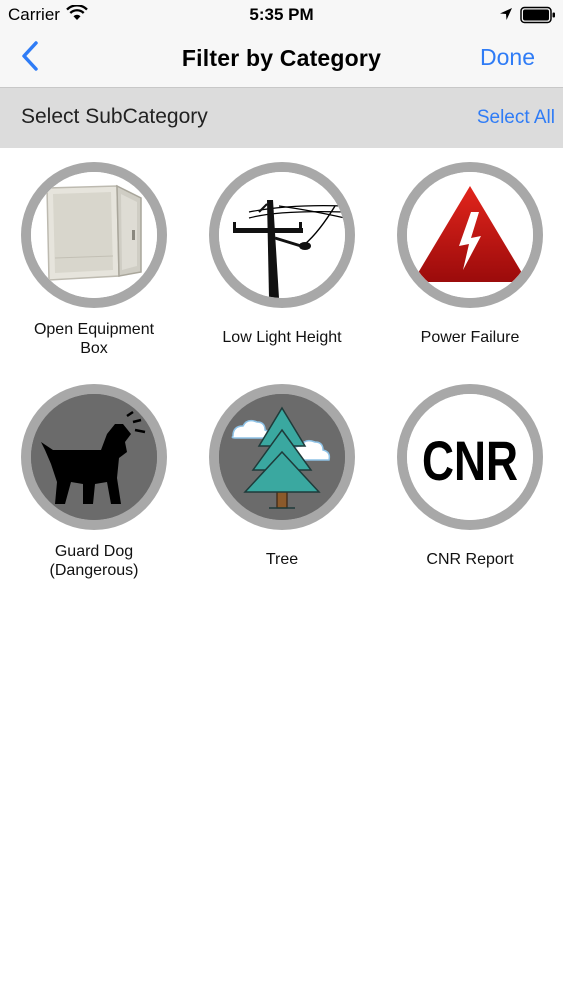  Describe the element at coordinates (470, 460) in the screenshot. I see `cnr-icon-text: CNR` at that location.